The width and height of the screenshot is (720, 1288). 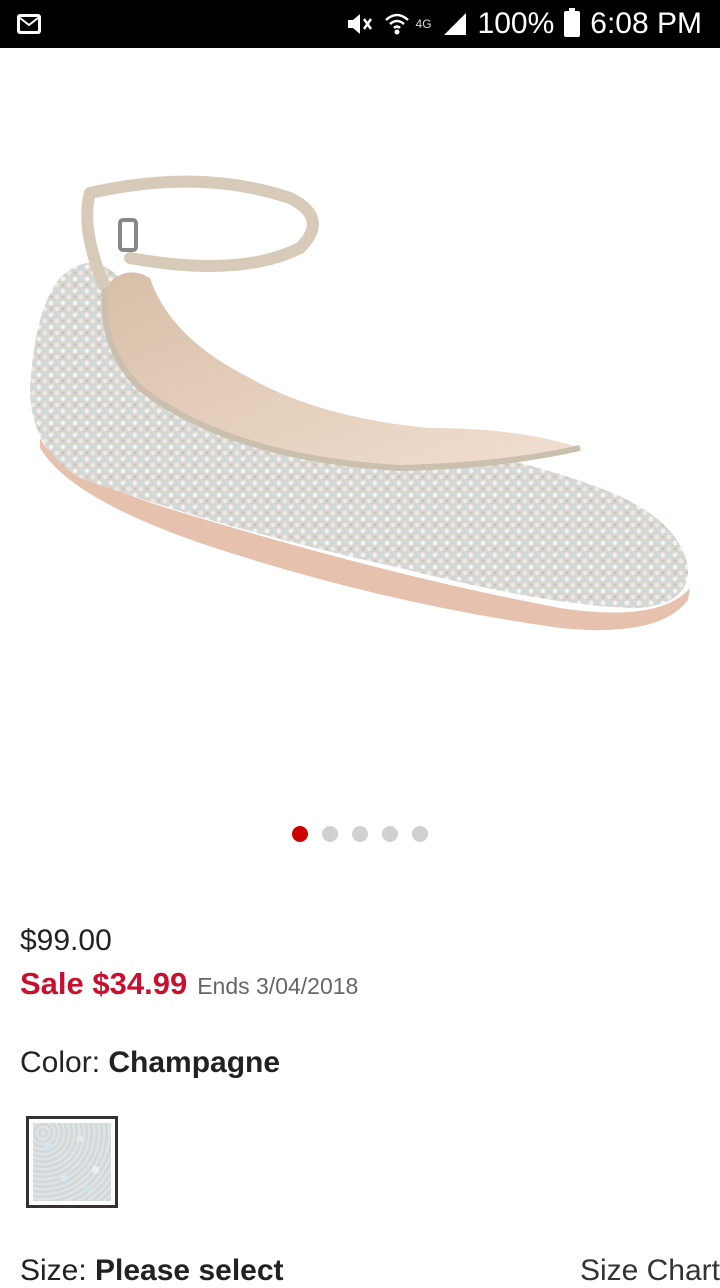 What do you see at coordinates (189, 1270) in the screenshot?
I see `size-value: Please select` at bounding box center [189, 1270].